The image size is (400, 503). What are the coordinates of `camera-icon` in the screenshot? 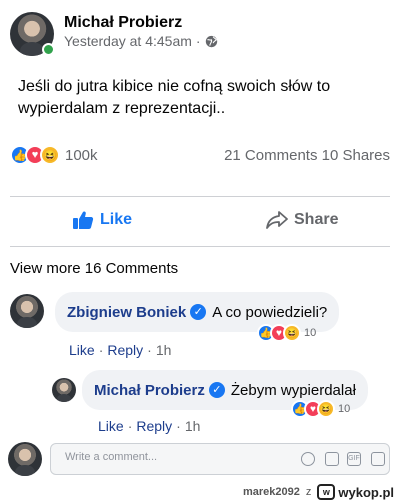 It's located at (332, 459).